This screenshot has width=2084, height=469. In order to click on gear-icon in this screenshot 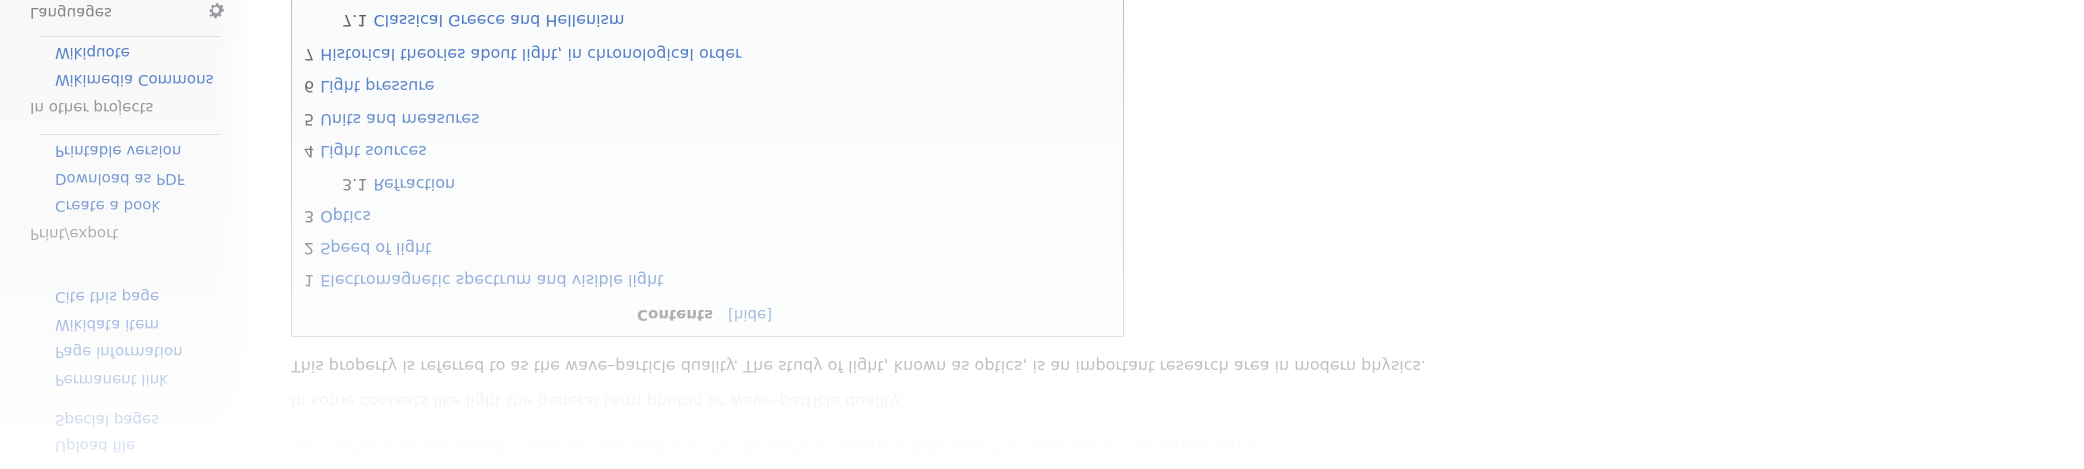, I will do `click(216, 10)`.